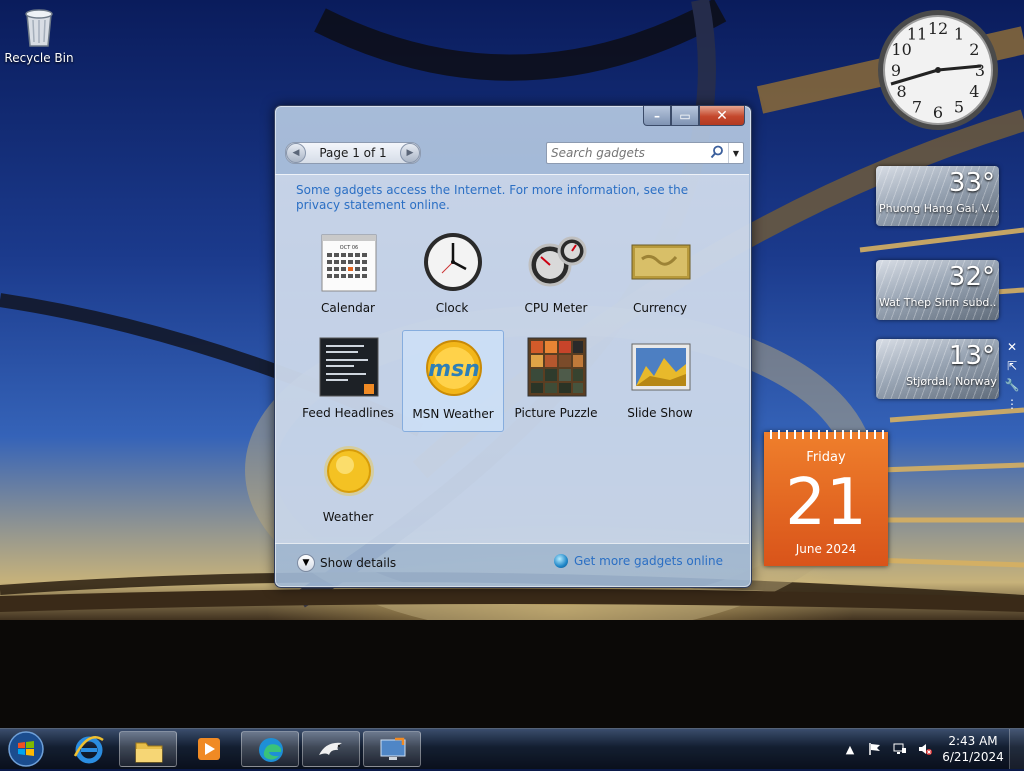 Image resolution: width=1024 pixels, height=771 pixels. I want to click on internet-explorer-icon, so click(88, 750).